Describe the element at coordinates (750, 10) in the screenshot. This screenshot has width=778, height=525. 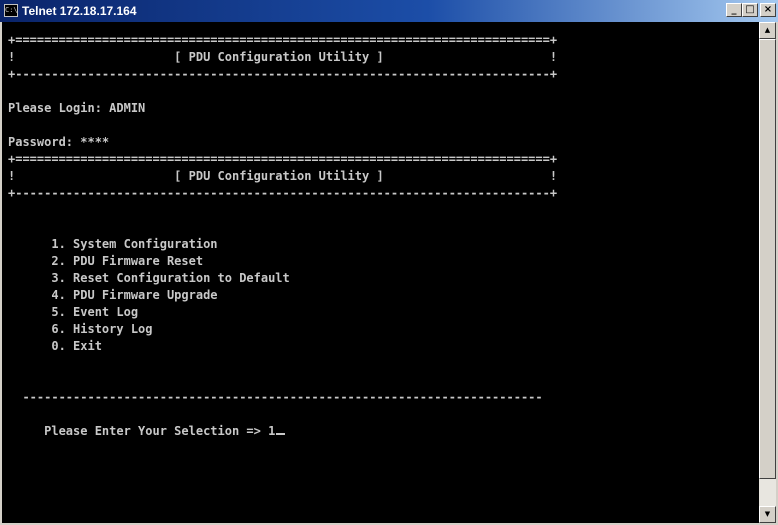
I see `maximize-button: □` at that location.